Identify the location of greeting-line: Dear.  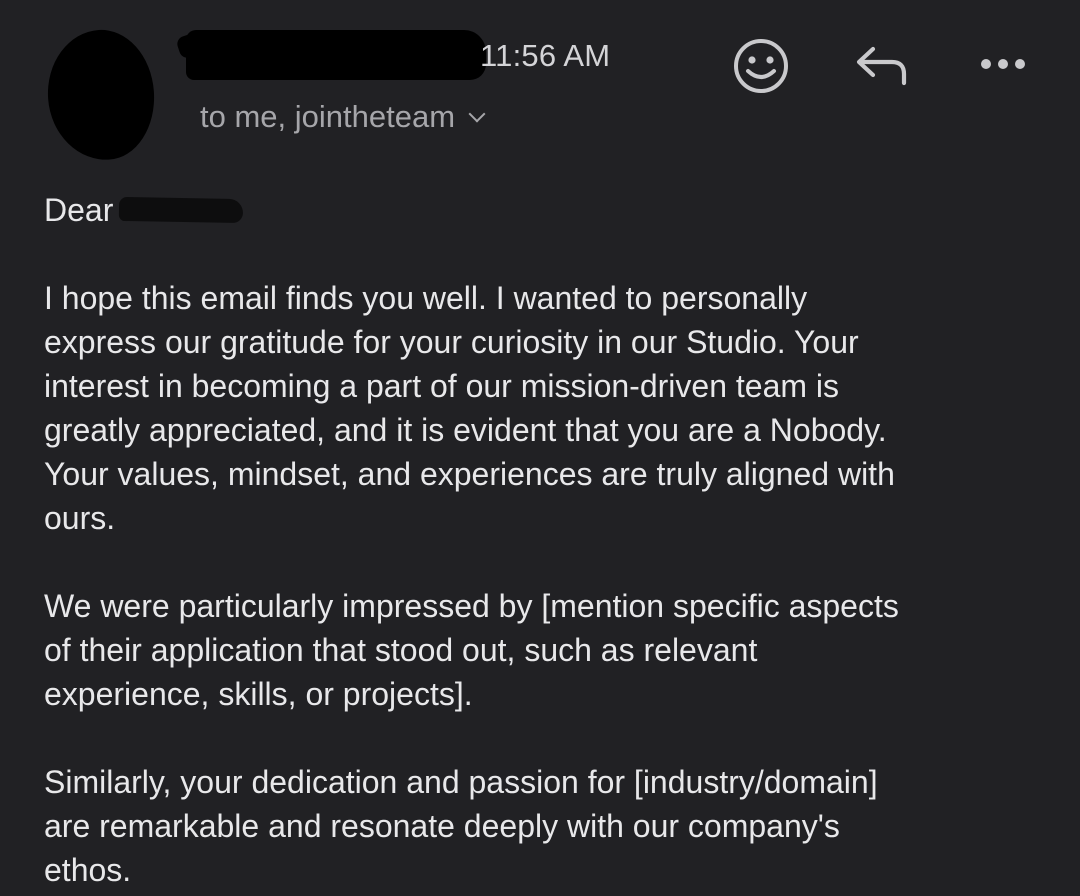
(544, 210).